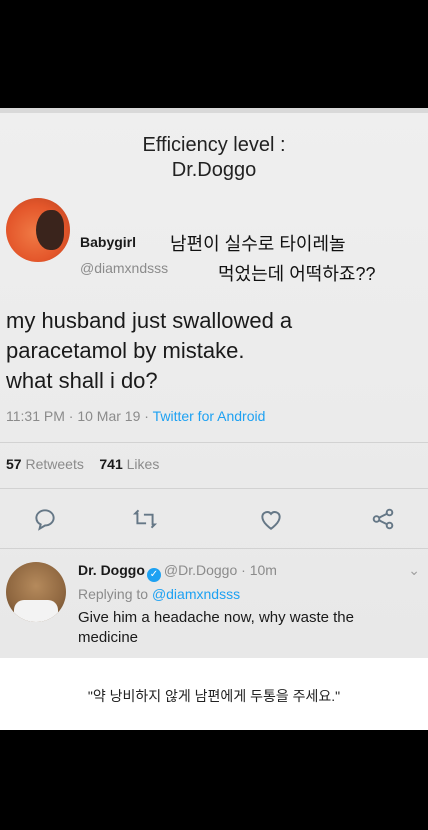 The width and height of the screenshot is (428, 830). I want to click on chevron-down-icon: ⌄, so click(414, 570).